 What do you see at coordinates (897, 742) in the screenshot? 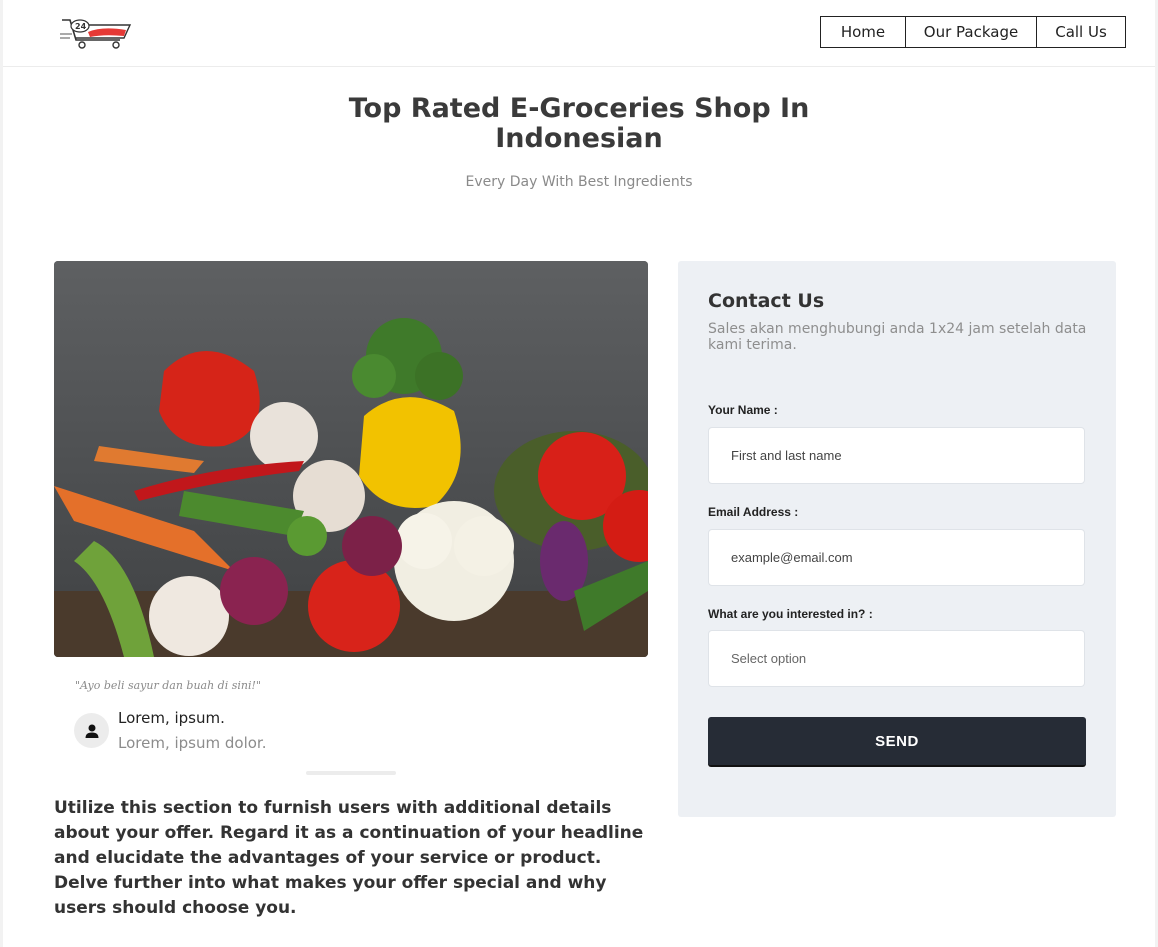
I see `send-button: SEND` at bounding box center [897, 742].